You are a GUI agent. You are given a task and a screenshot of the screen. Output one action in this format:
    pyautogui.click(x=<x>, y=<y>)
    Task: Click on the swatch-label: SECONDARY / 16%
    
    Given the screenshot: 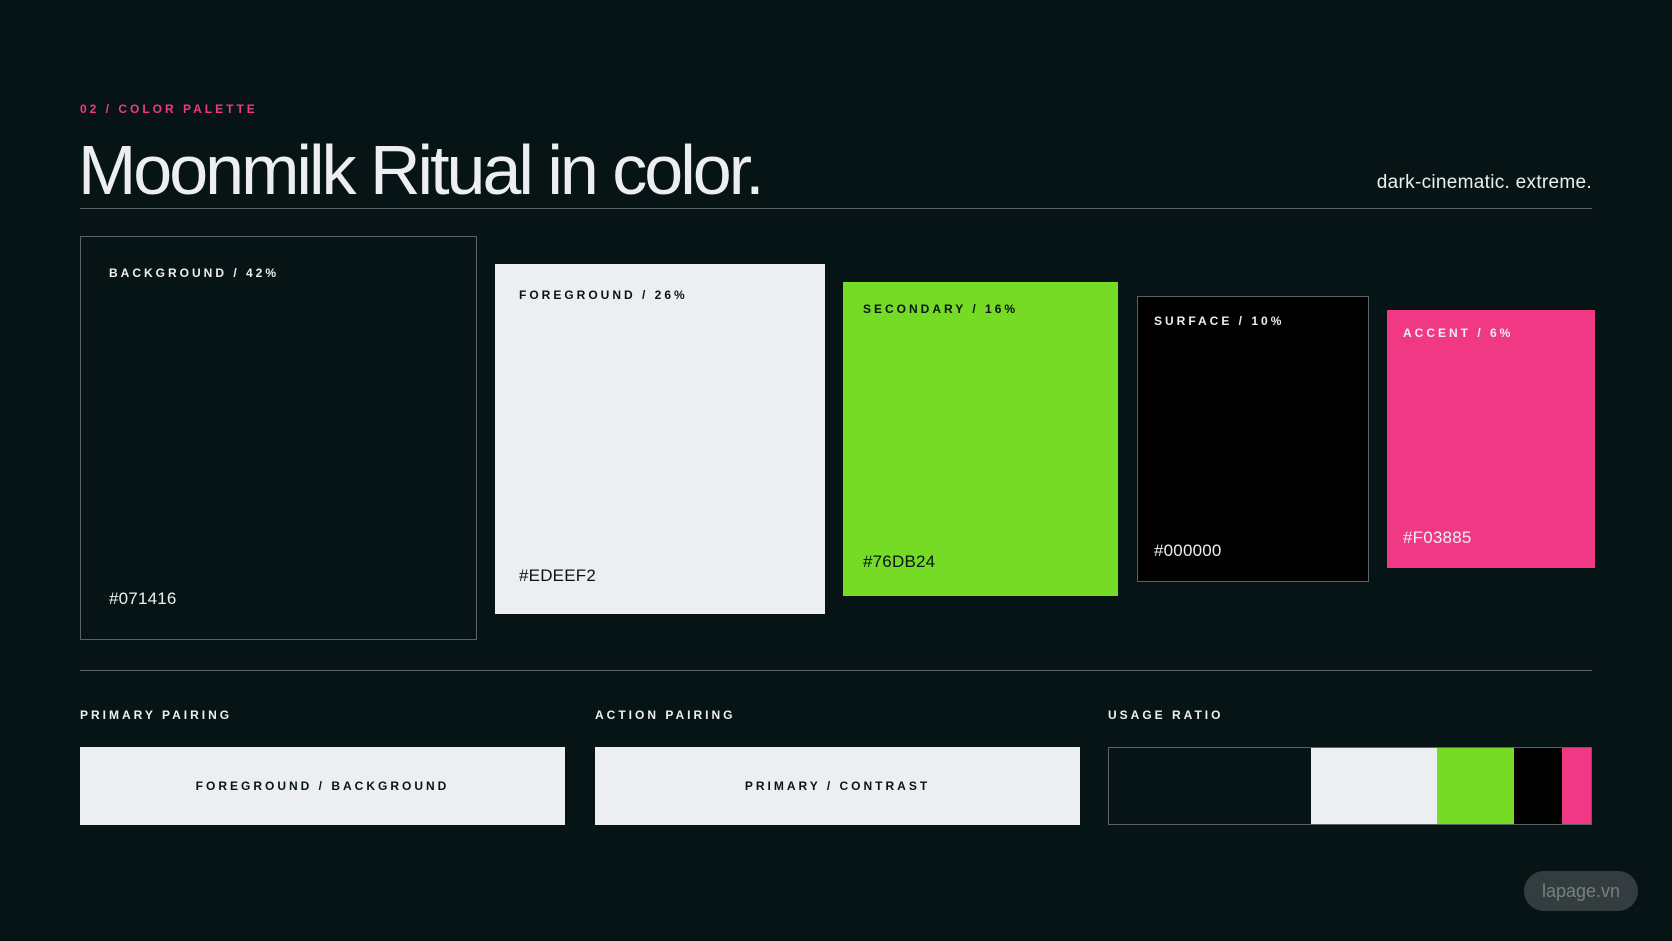 What is the action you would take?
    pyautogui.click(x=941, y=309)
    